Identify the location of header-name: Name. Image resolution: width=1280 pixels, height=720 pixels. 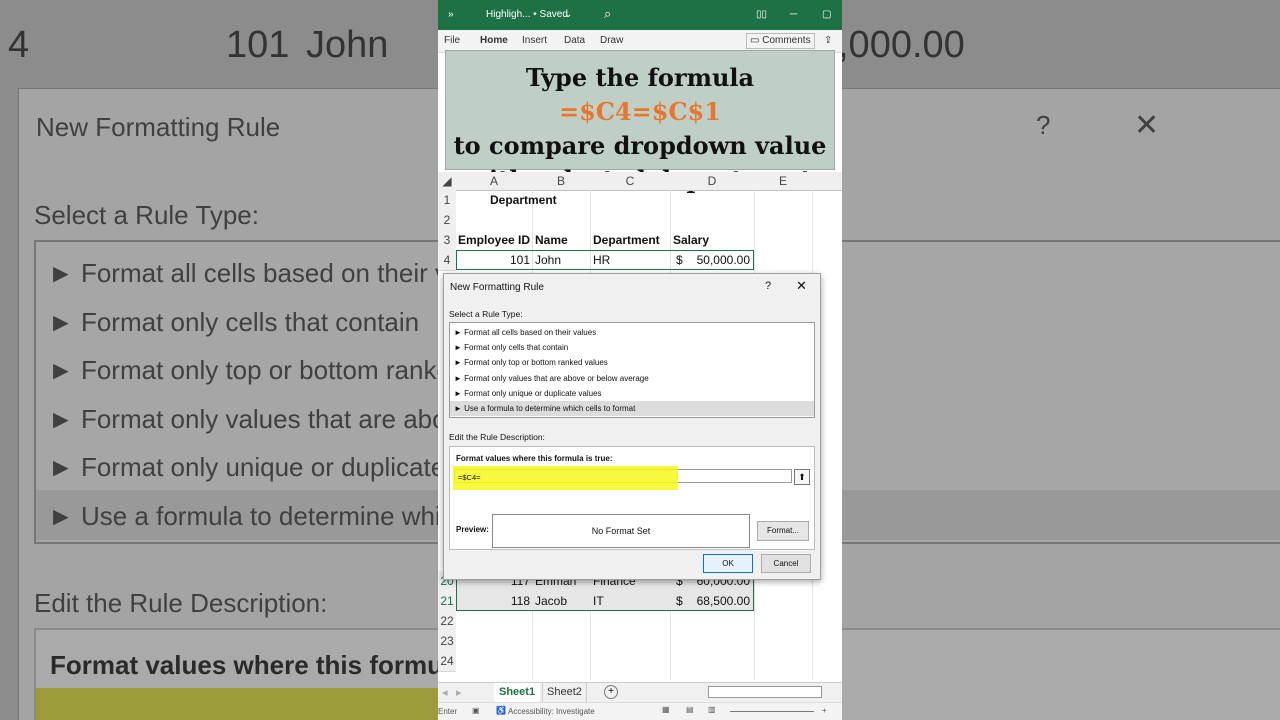
(551, 240).